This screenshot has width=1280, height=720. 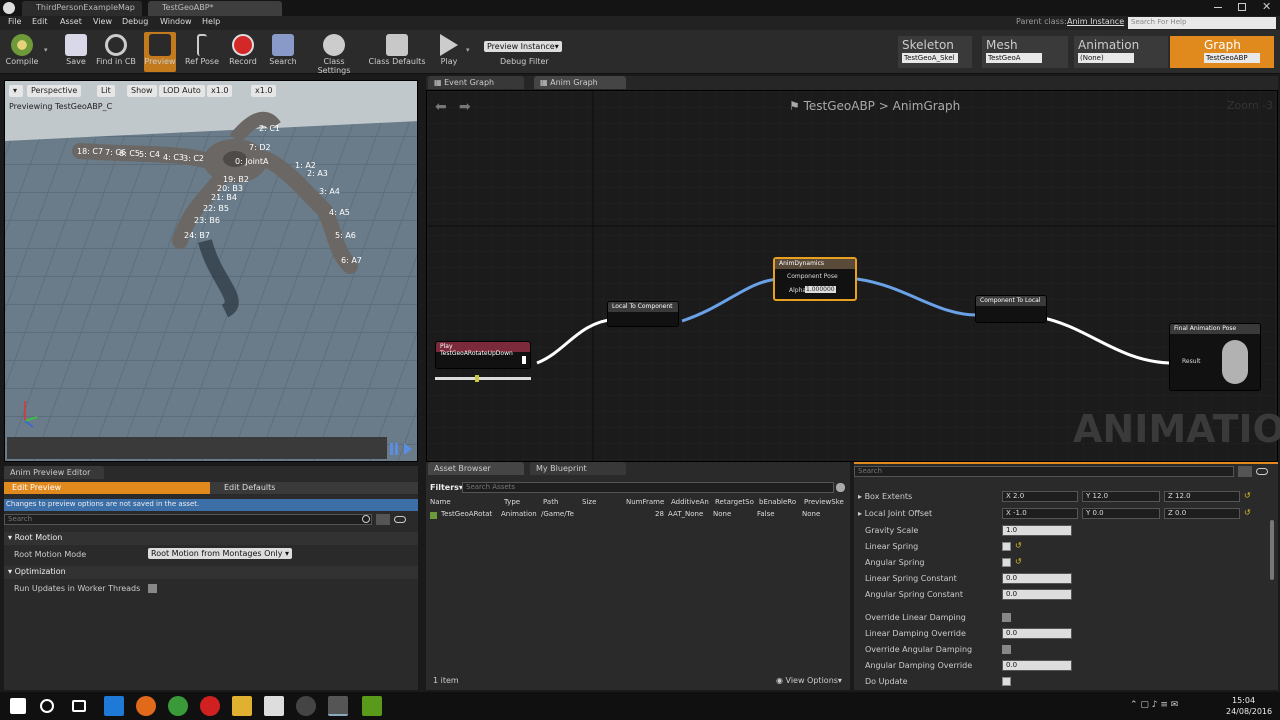 What do you see at coordinates (1175, 706) in the screenshot?
I see `system-tray: ⌃ ▢ ♪ ≡ ✉` at bounding box center [1175, 706].